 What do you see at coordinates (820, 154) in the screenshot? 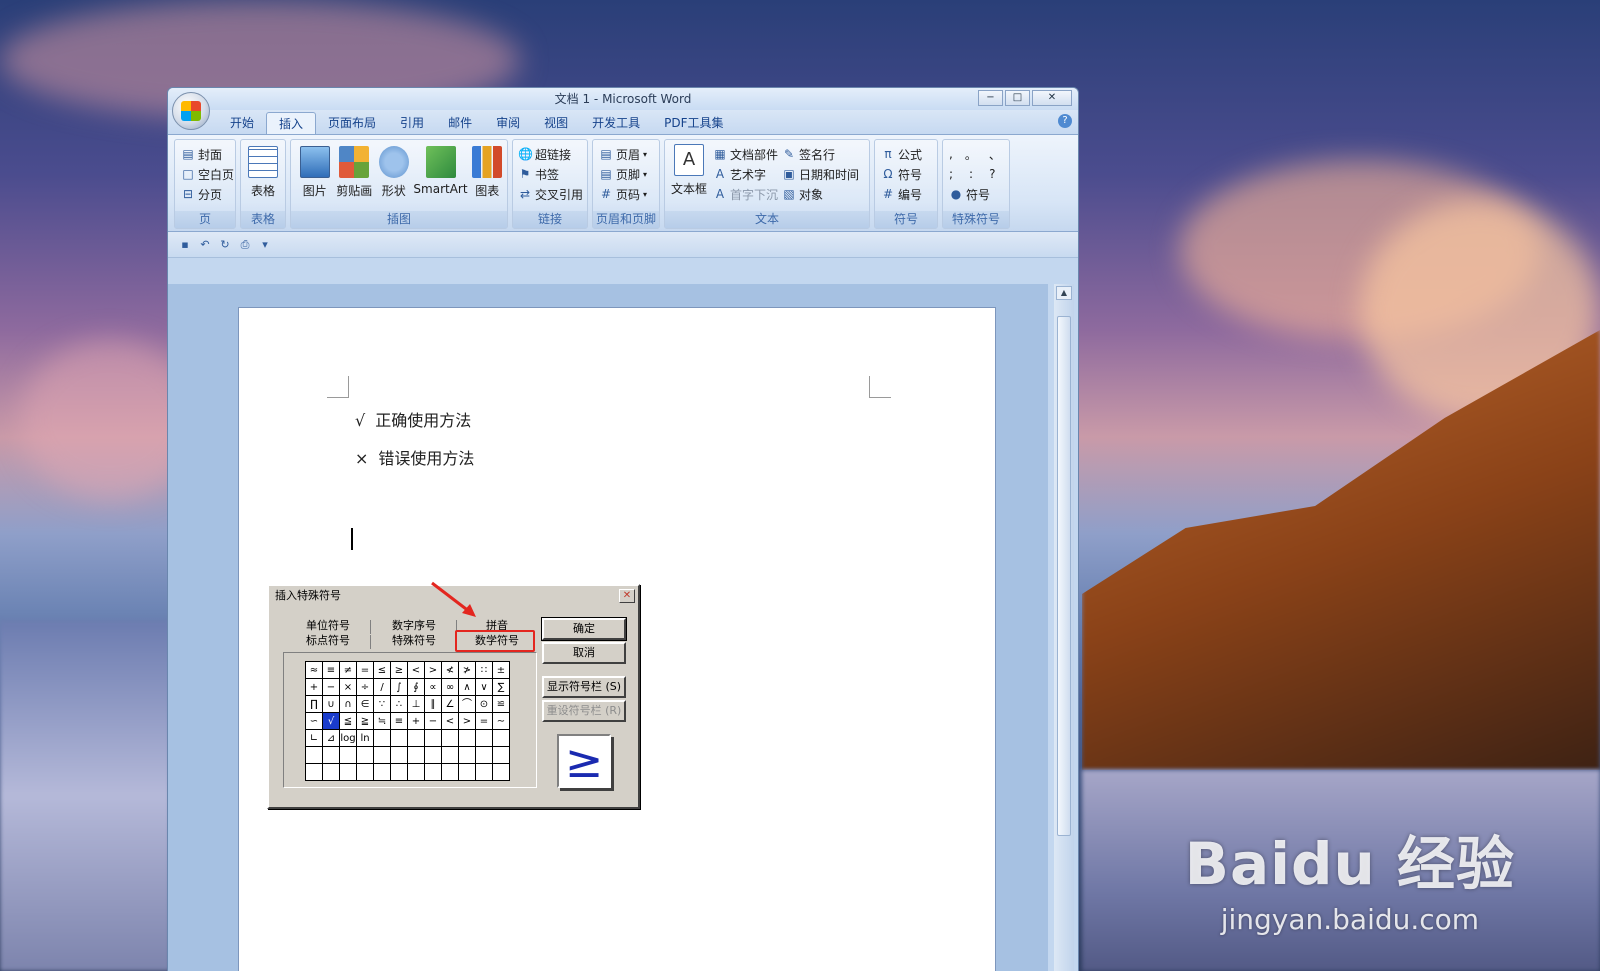
I see `signature-line-button: ✎ 签名行` at bounding box center [820, 154].